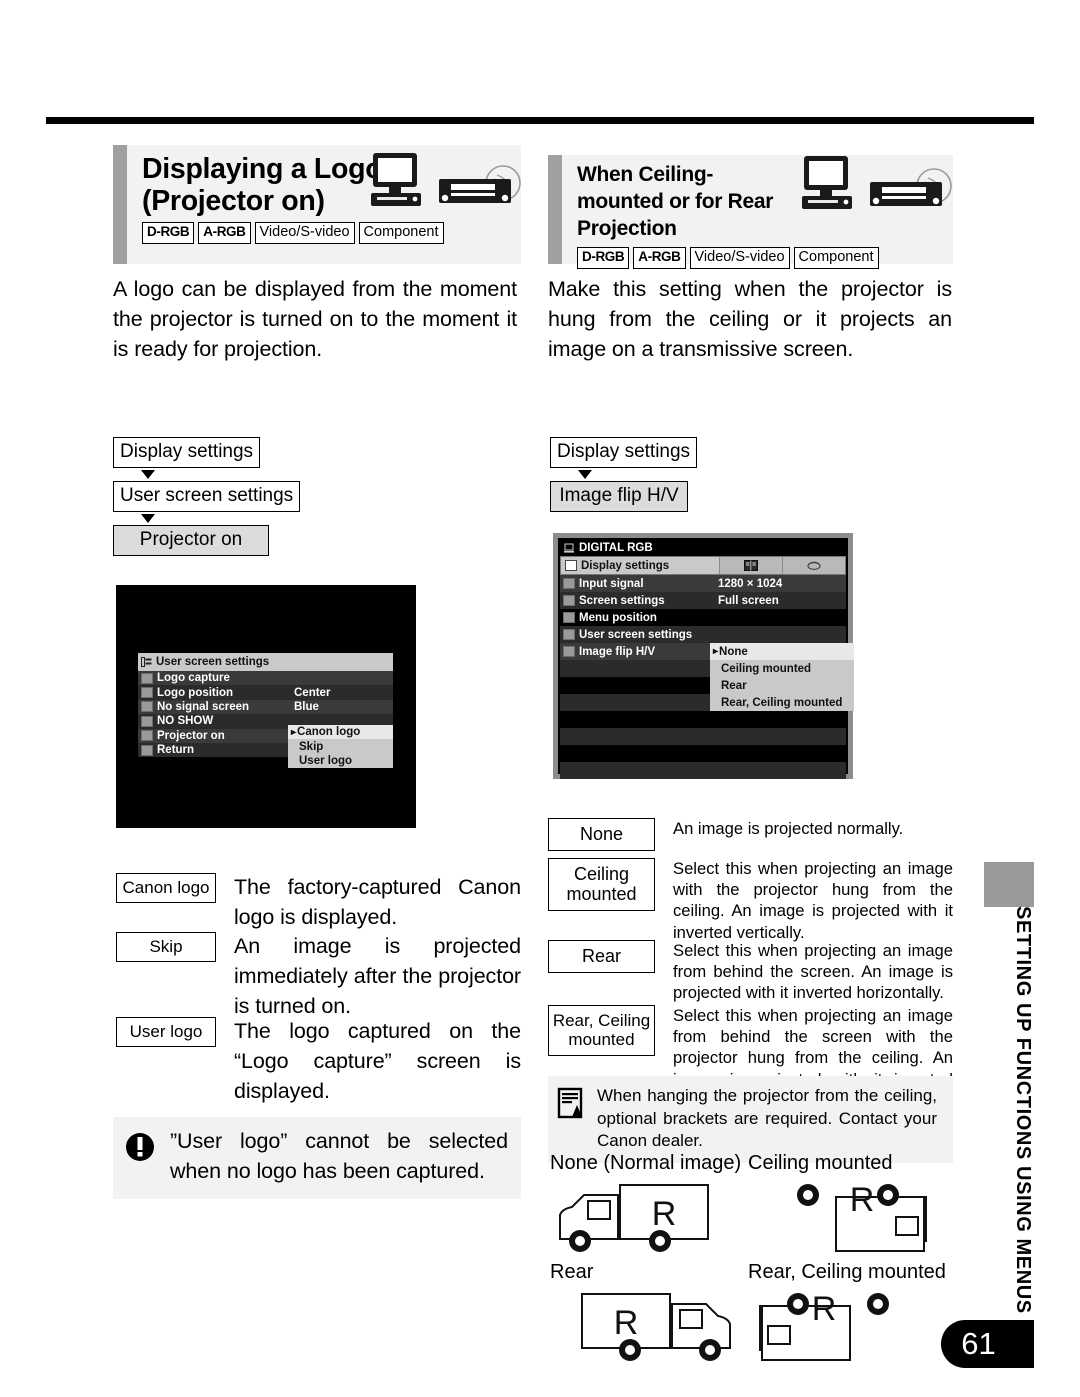 Image resolution: width=1080 pixels, height=1397 pixels. Describe the element at coordinates (734, 685) in the screenshot. I see `osd-popup-item-rear: Rear` at that location.